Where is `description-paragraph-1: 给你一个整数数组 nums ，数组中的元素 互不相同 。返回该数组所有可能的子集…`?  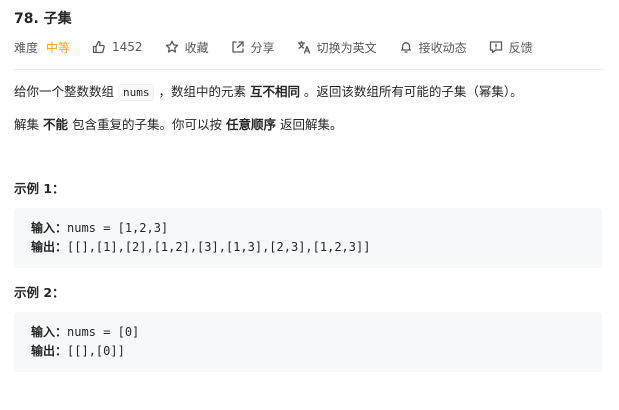 description-paragraph-1: 给你一个整数数组 nums ，数组中的元素 互不相同 。返回该数组所有可能的子集… is located at coordinates (268, 92).